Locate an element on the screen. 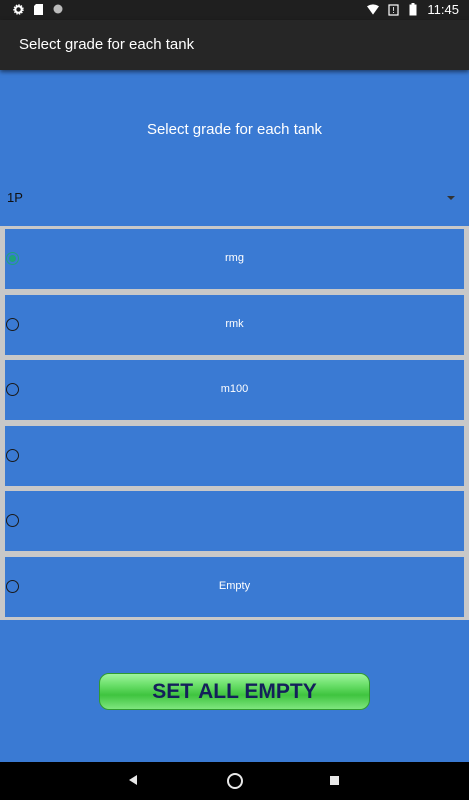  grade-option-label: rmk is located at coordinates (234, 324).